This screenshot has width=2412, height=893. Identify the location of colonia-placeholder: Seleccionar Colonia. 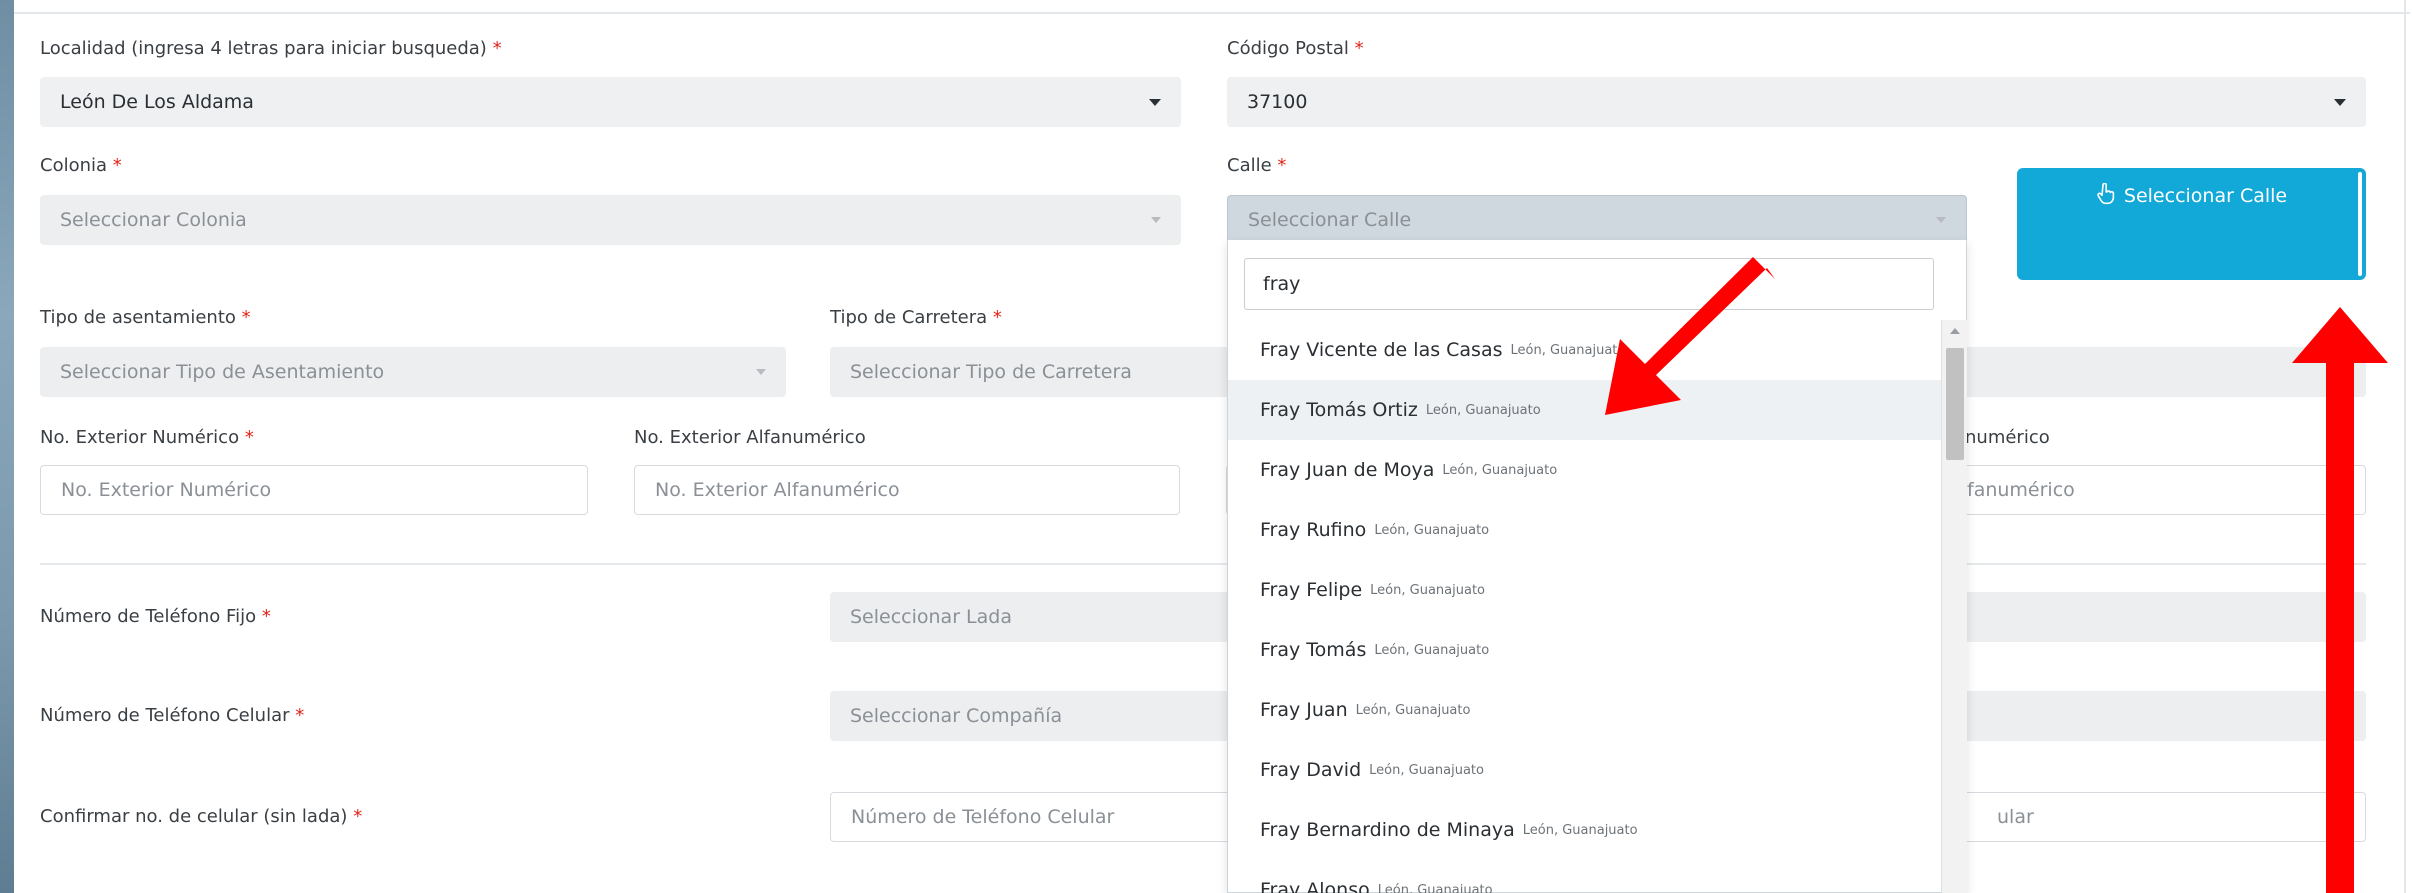
(153, 220).